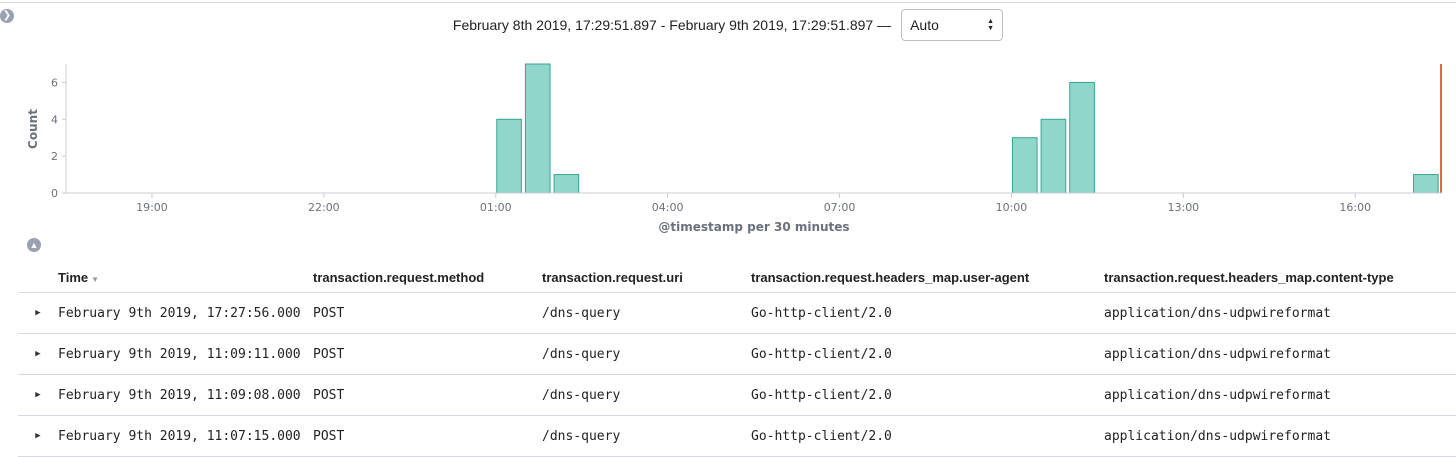 Image resolution: width=1456 pixels, height=457 pixels. Describe the element at coordinates (952, 25) in the screenshot. I see `interval-select: Auto ▲ ▼` at that location.